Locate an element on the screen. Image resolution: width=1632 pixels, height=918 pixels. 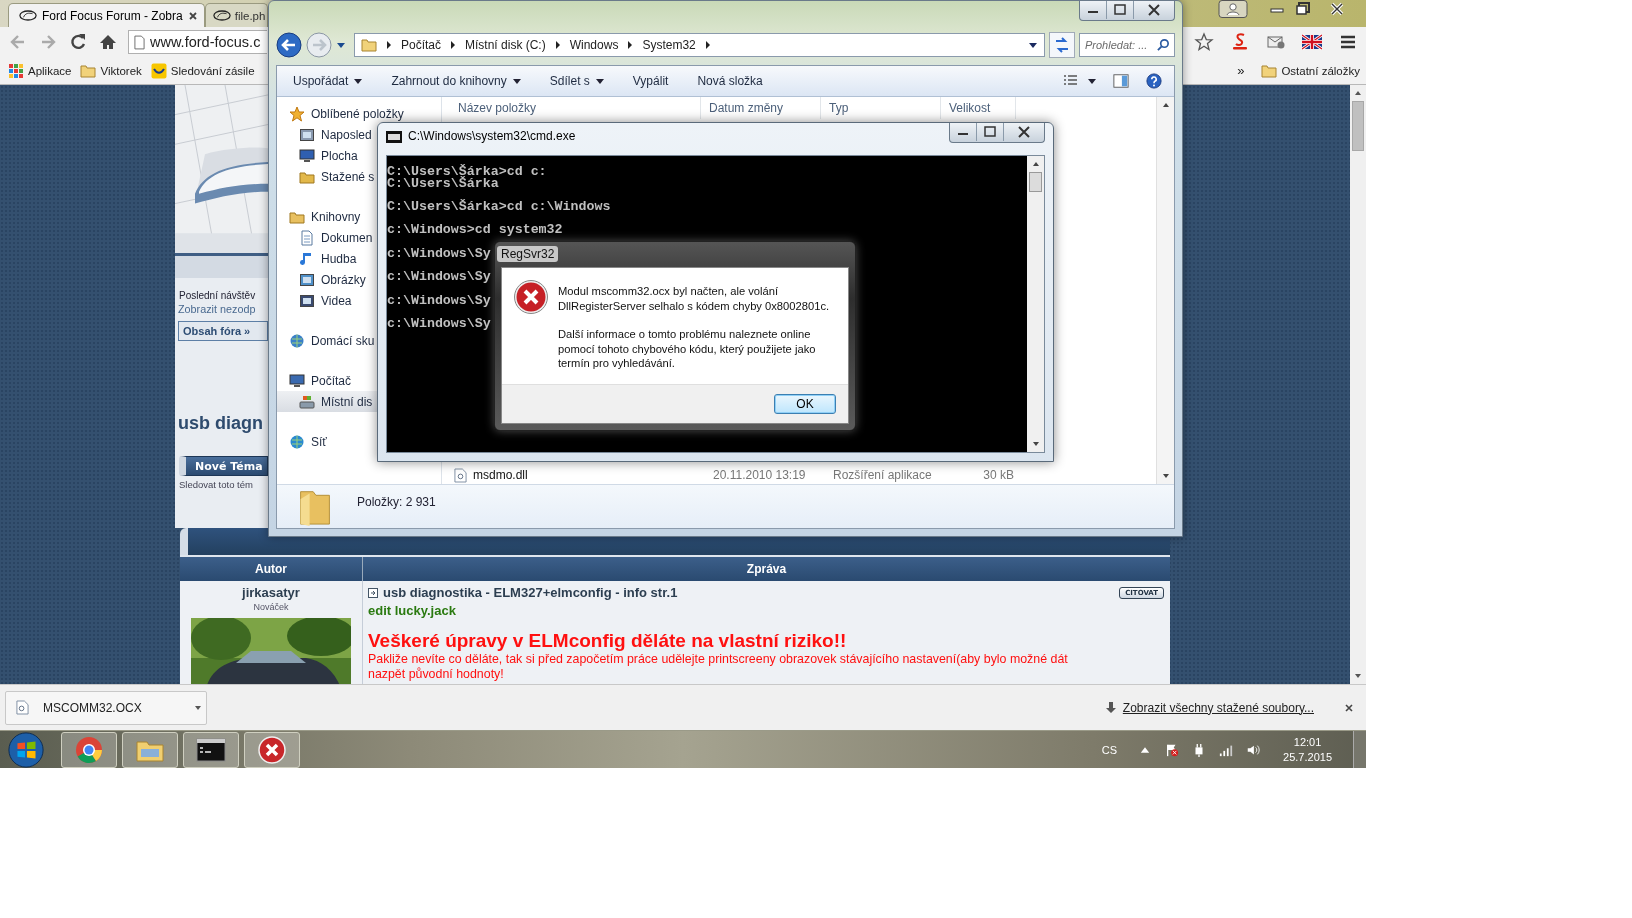
preview-pane-icon is located at coordinates (1121, 81).